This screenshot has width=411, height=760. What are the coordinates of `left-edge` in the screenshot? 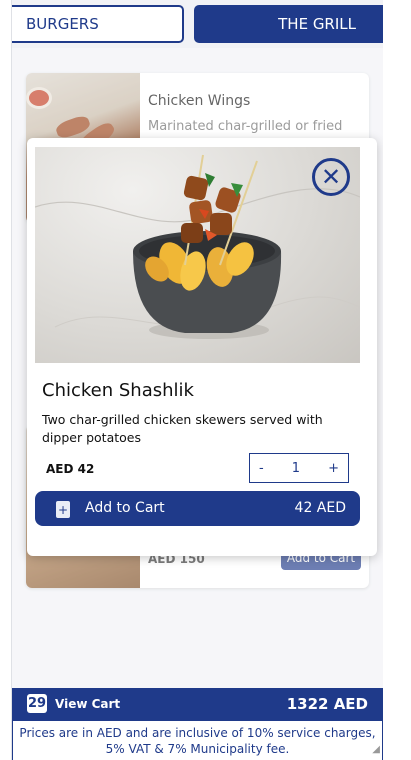 It's located at (6, 380).